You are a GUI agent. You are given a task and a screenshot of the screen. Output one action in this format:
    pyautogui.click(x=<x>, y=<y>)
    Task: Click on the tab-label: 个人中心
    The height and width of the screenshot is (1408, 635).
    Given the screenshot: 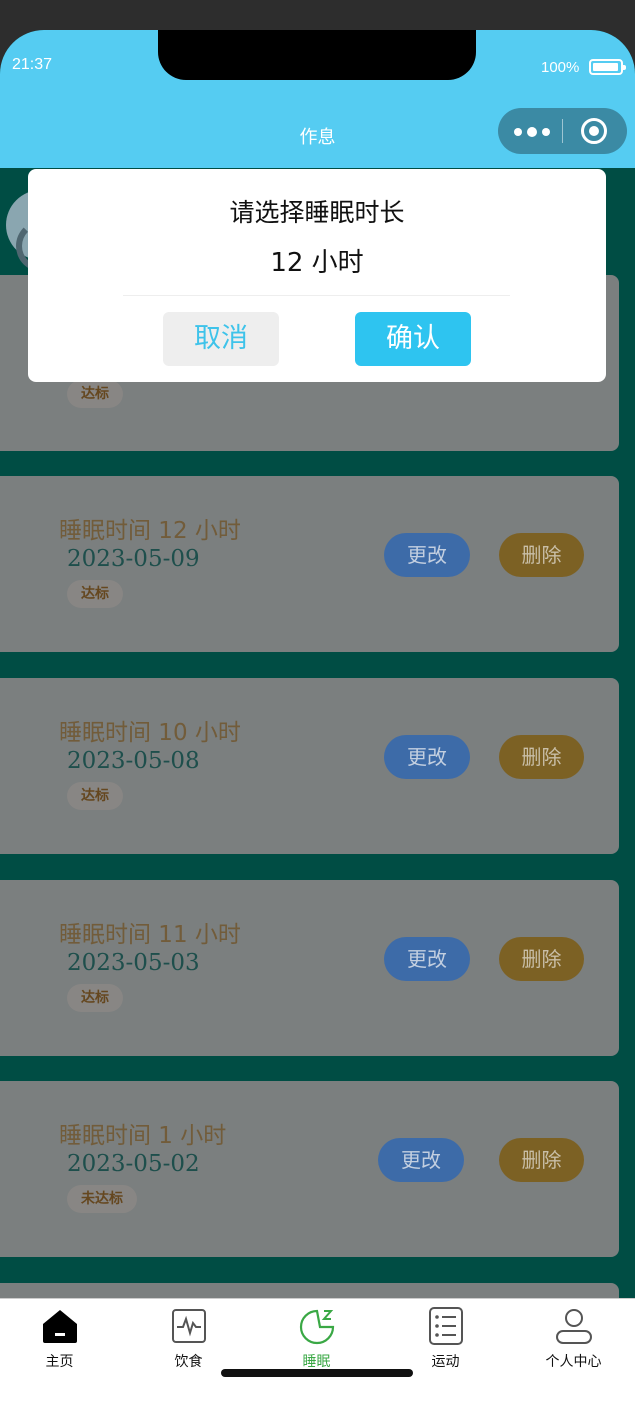 What is the action you would take?
    pyautogui.click(x=573, y=1362)
    